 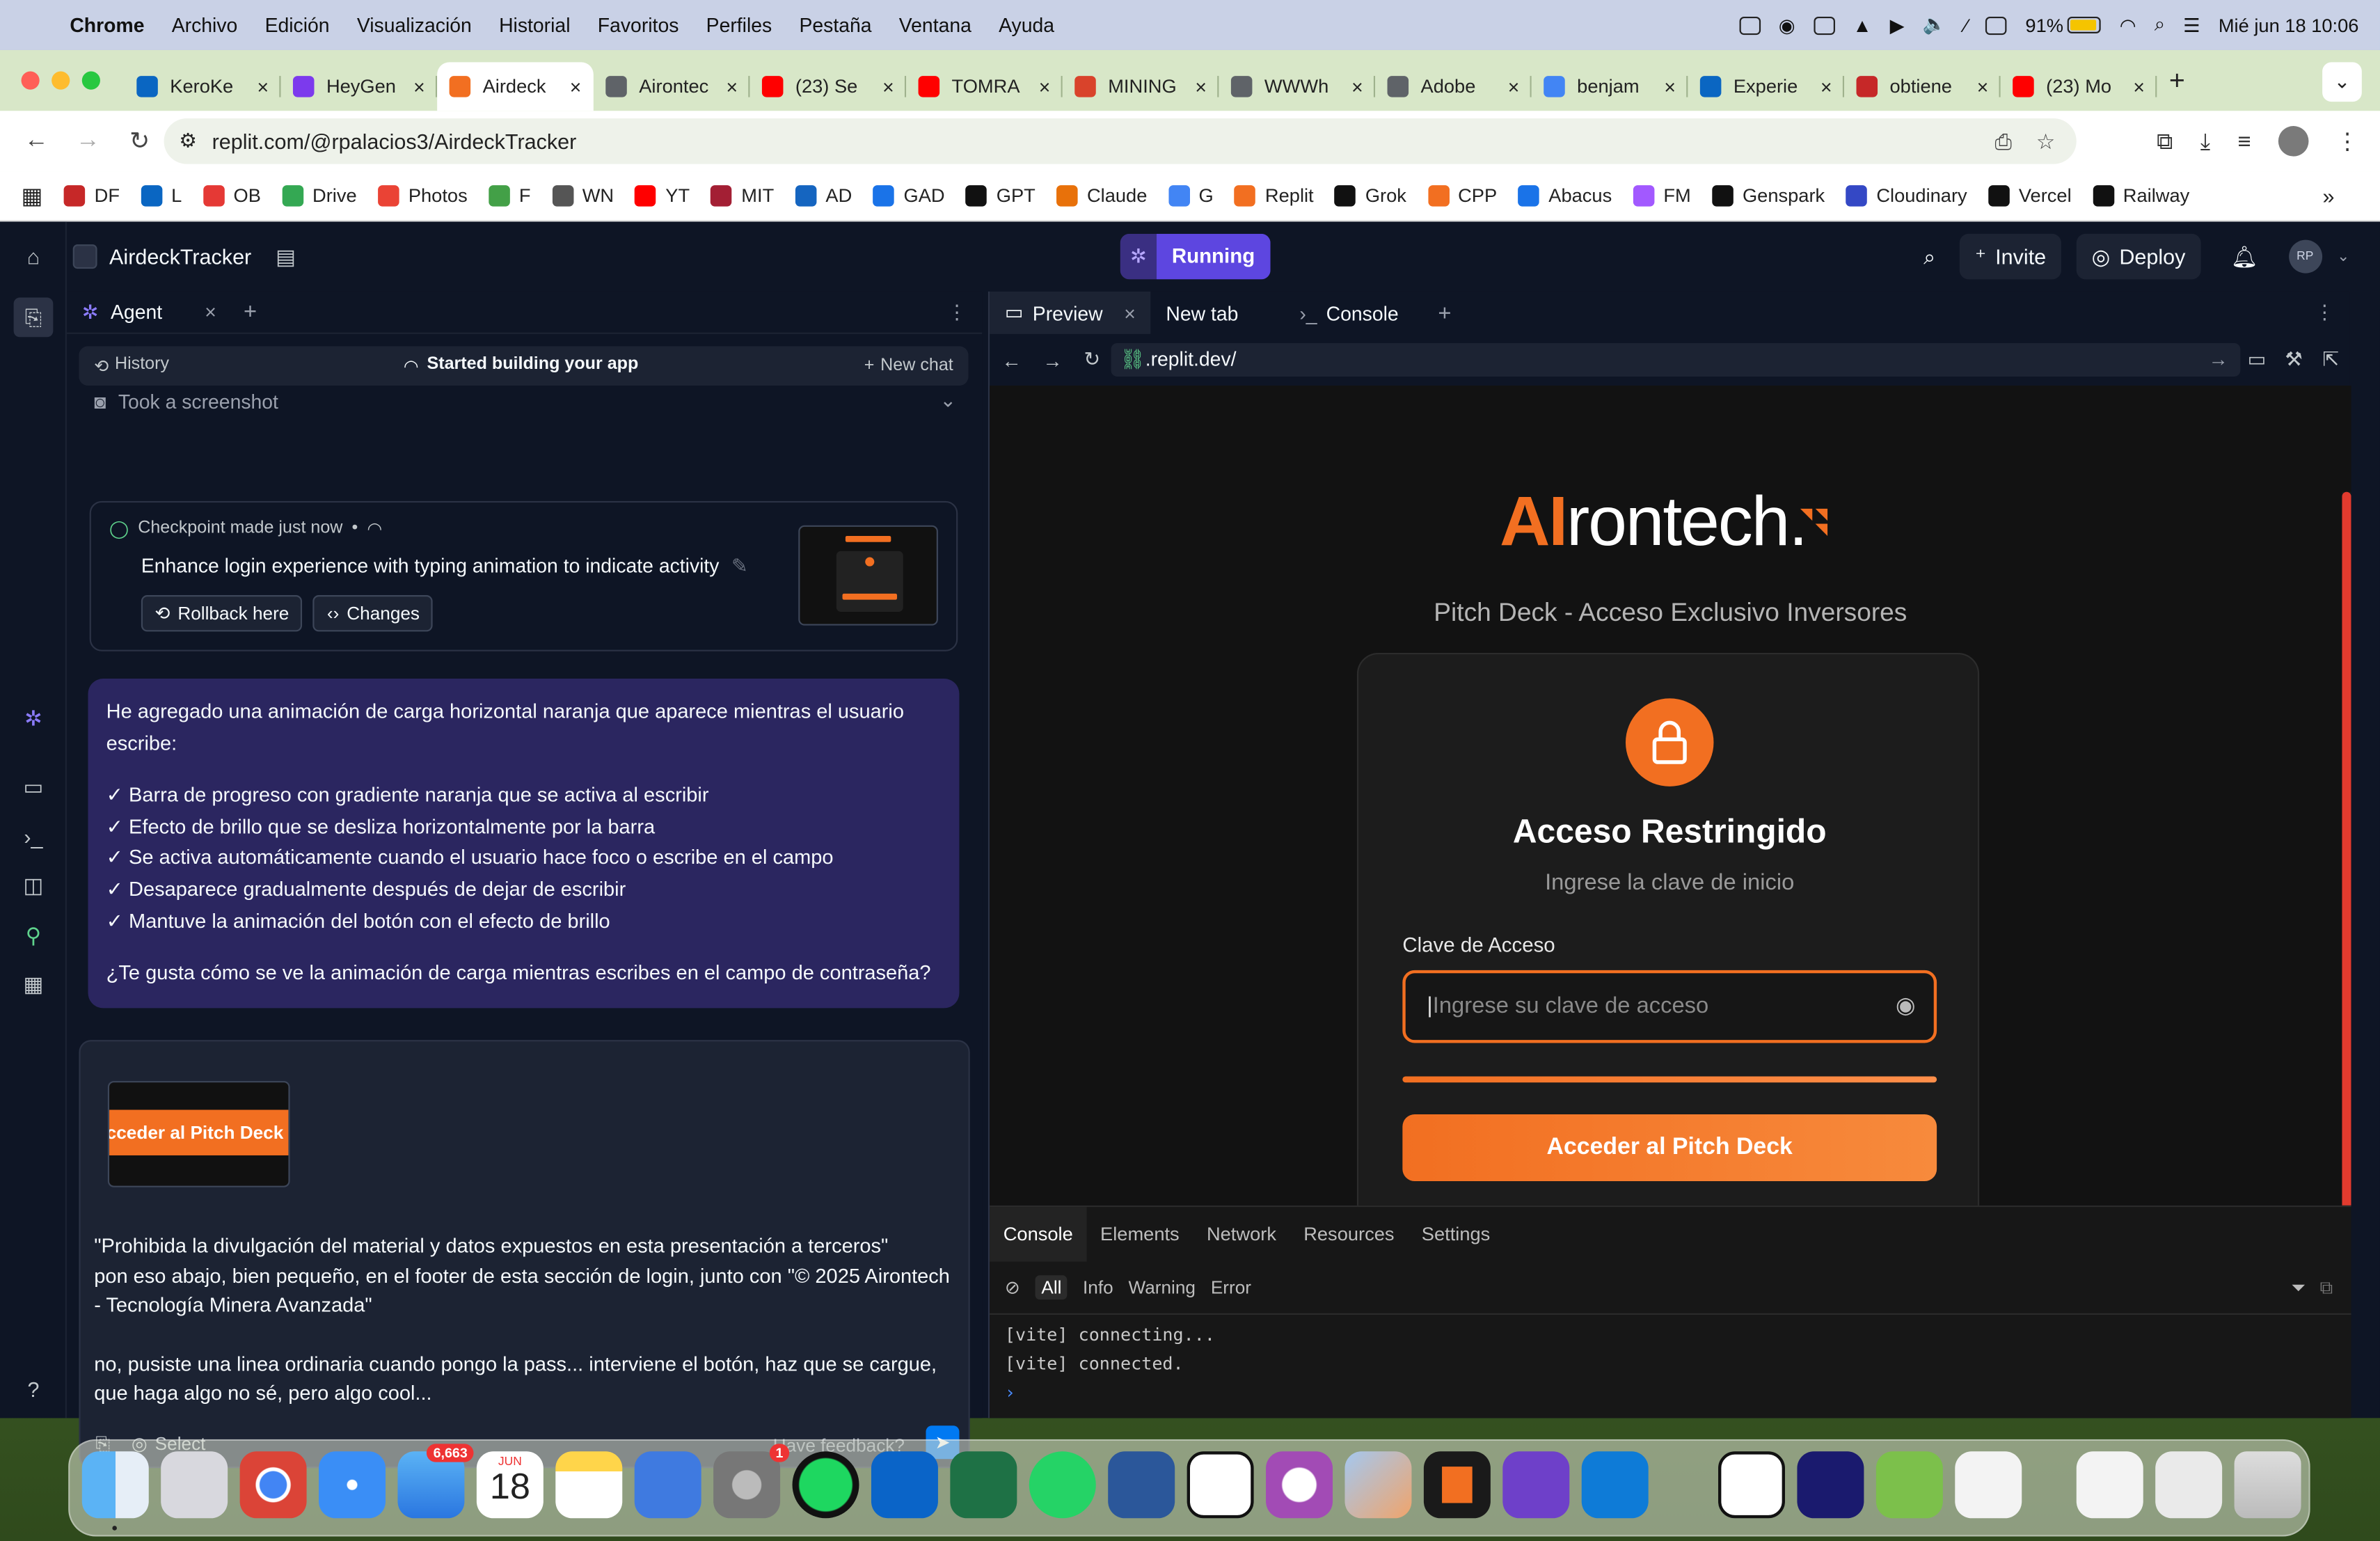 I want to click on reload-icon: ↻, so click(x=1092, y=360).